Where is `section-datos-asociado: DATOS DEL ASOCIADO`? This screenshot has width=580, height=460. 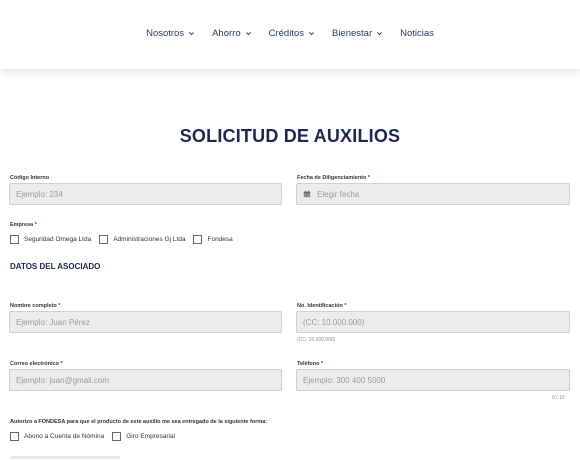
section-datos-asociado: DATOS DEL ASOCIADO is located at coordinates (55, 266).